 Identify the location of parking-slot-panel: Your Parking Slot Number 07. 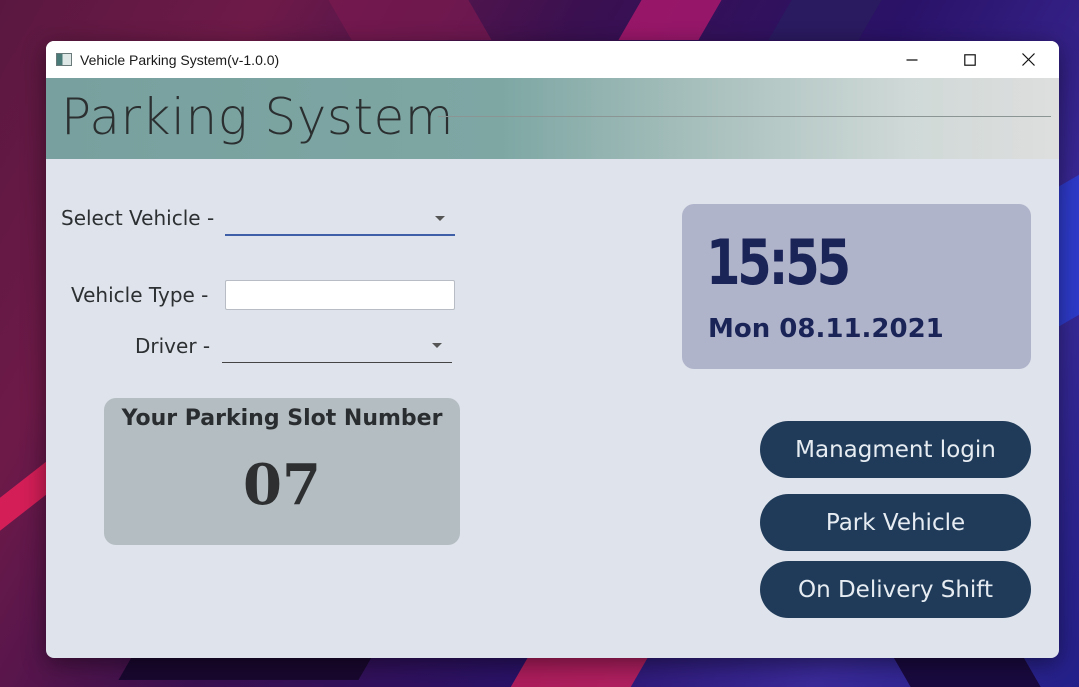
(282, 471).